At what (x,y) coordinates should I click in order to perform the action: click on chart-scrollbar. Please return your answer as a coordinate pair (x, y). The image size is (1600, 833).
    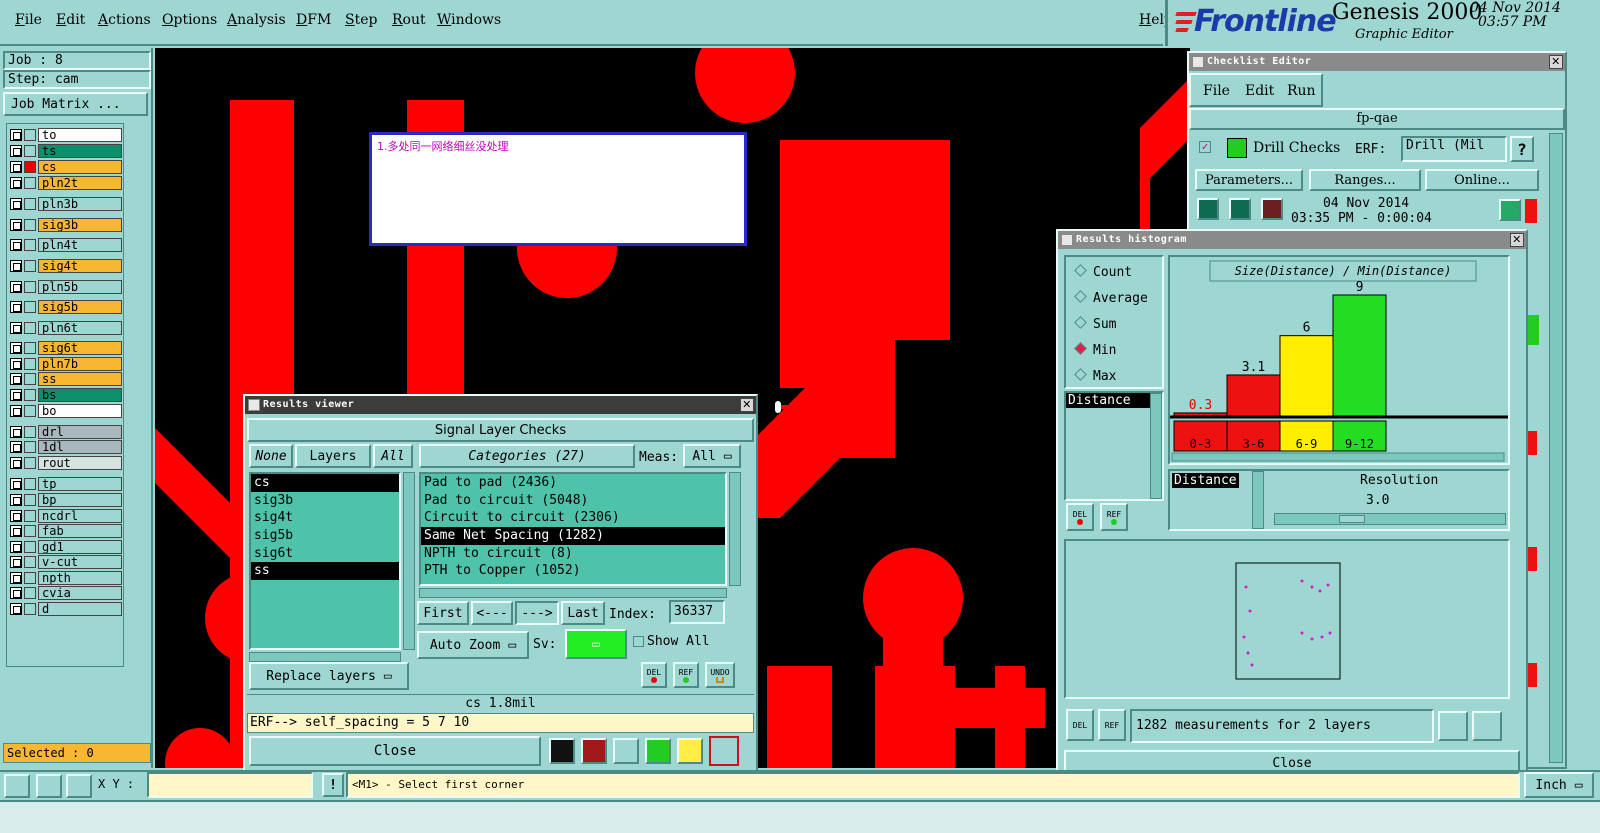
    Looking at the image, I should click on (1338, 457).